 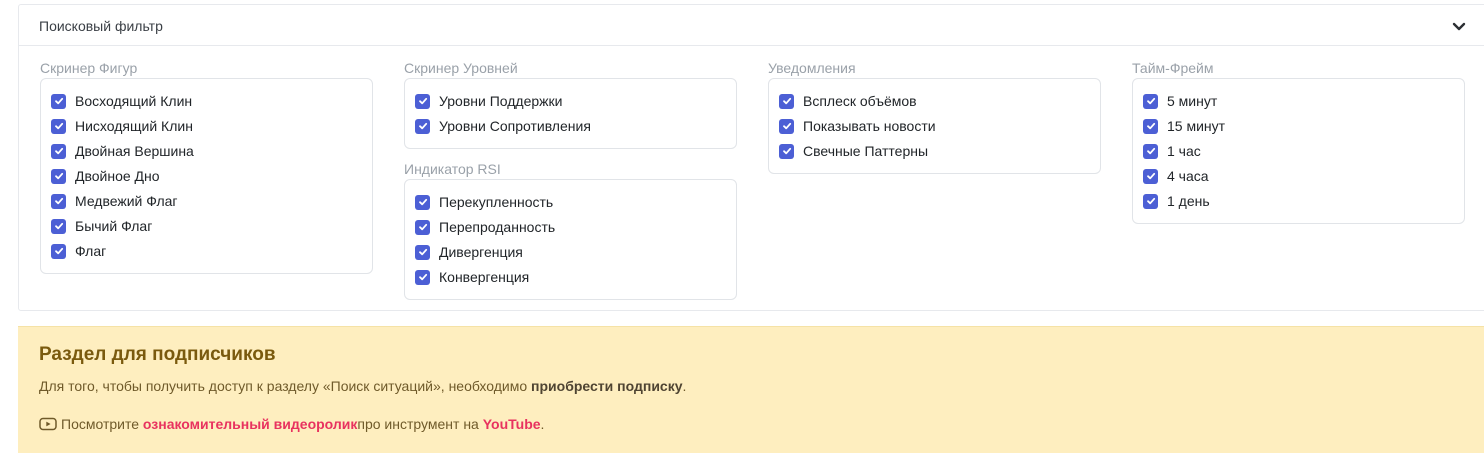 What do you see at coordinates (812, 68) in the screenshot?
I see `group-label: Уведомления` at bounding box center [812, 68].